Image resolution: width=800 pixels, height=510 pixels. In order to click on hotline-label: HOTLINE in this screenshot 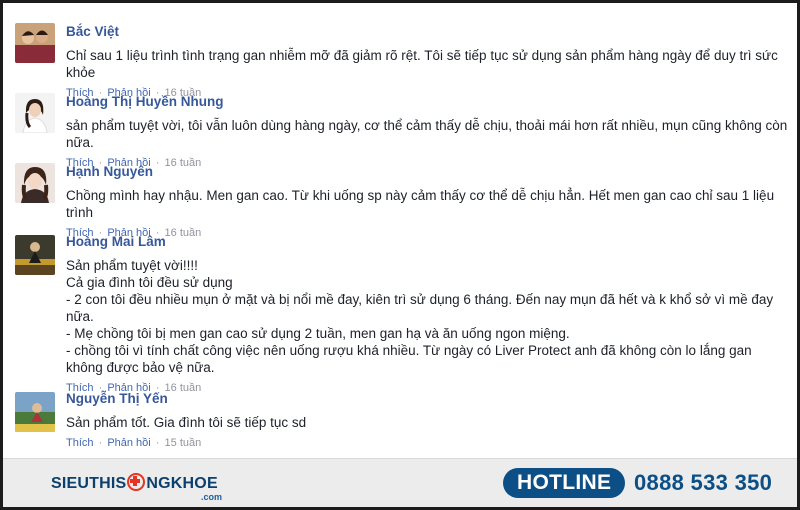, I will do `click(564, 482)`.